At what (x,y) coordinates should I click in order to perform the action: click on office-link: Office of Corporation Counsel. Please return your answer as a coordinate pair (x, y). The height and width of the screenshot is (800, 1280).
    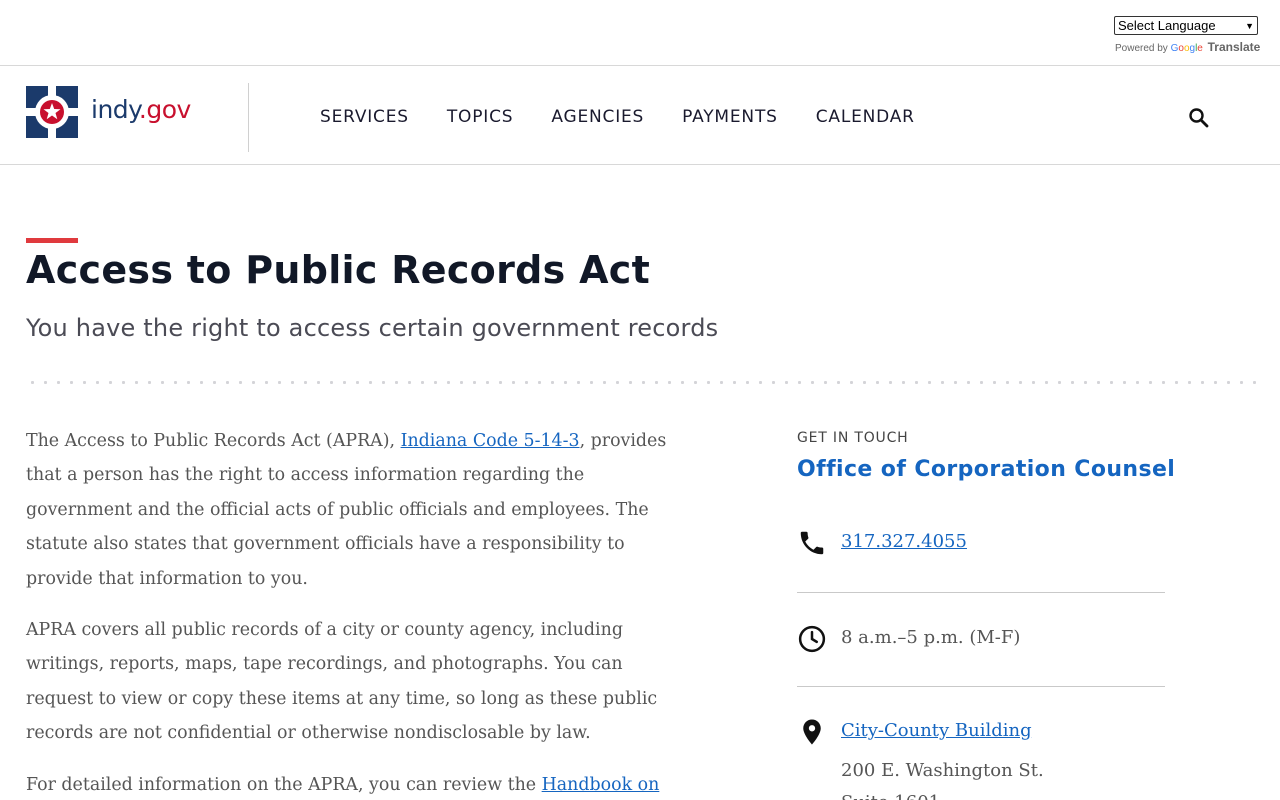
    Looking at the image, I should click on (986, 469).